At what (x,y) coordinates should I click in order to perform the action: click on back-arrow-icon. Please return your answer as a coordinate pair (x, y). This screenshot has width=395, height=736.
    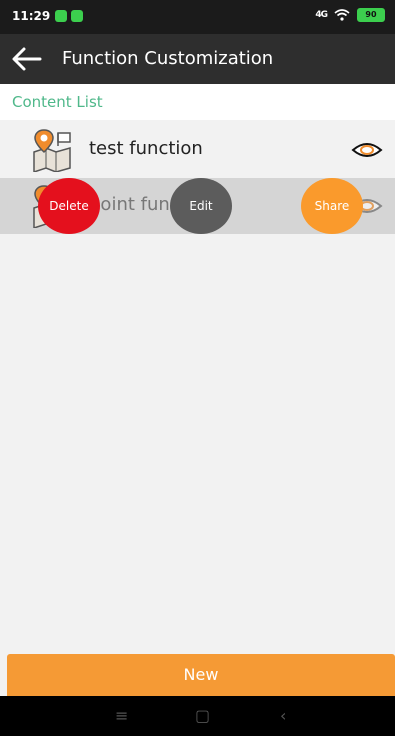
    Looking at the image, I should click on (26, 59).